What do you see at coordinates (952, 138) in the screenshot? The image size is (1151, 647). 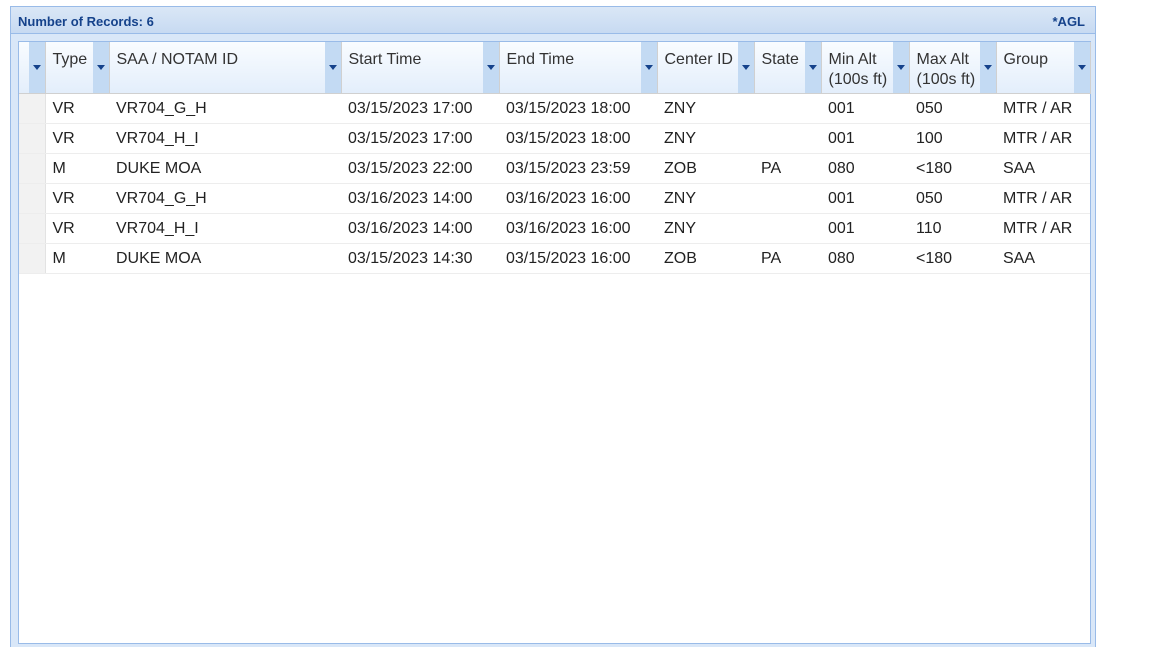 I see `cell-max-alt: 100` at bounding box center [952, 138].